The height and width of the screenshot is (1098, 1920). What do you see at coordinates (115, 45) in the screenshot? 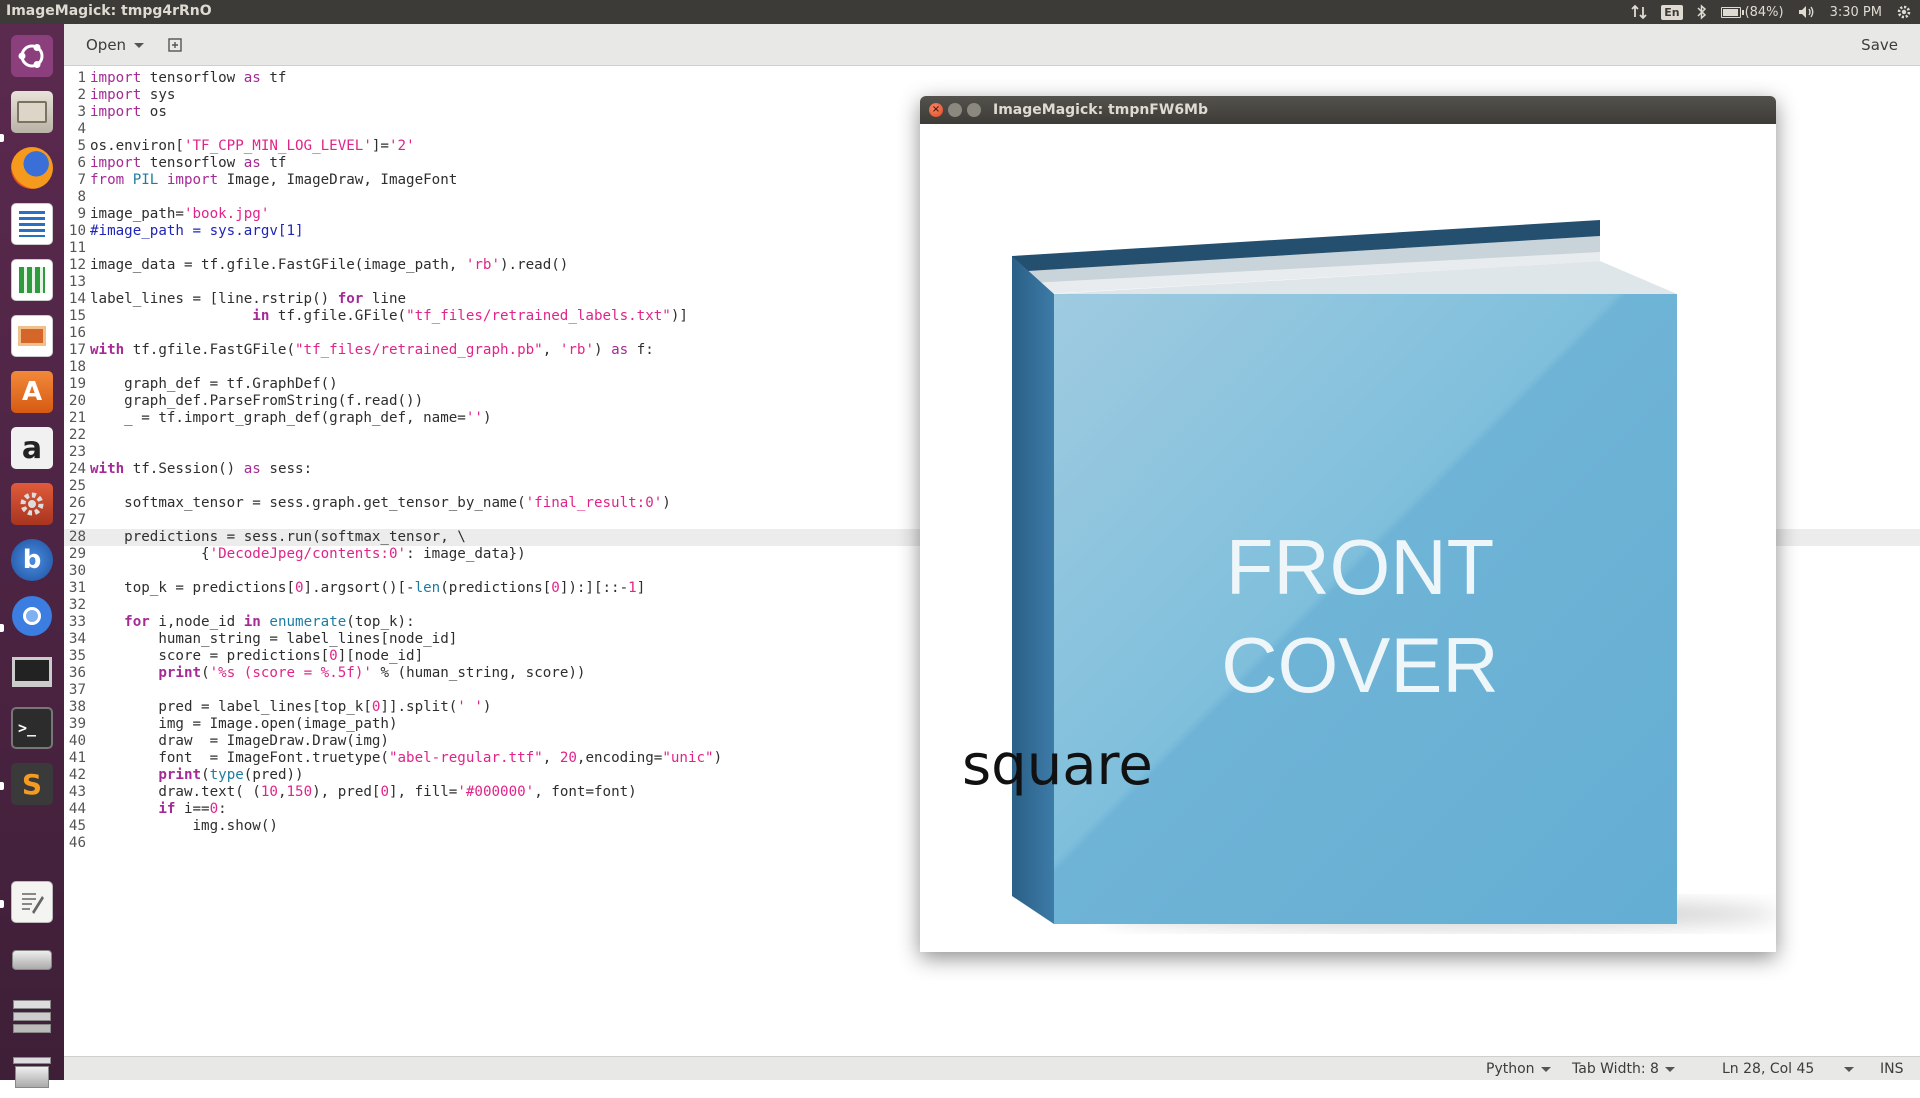
I see `open-button: Open` at bounding box center [115, 45].